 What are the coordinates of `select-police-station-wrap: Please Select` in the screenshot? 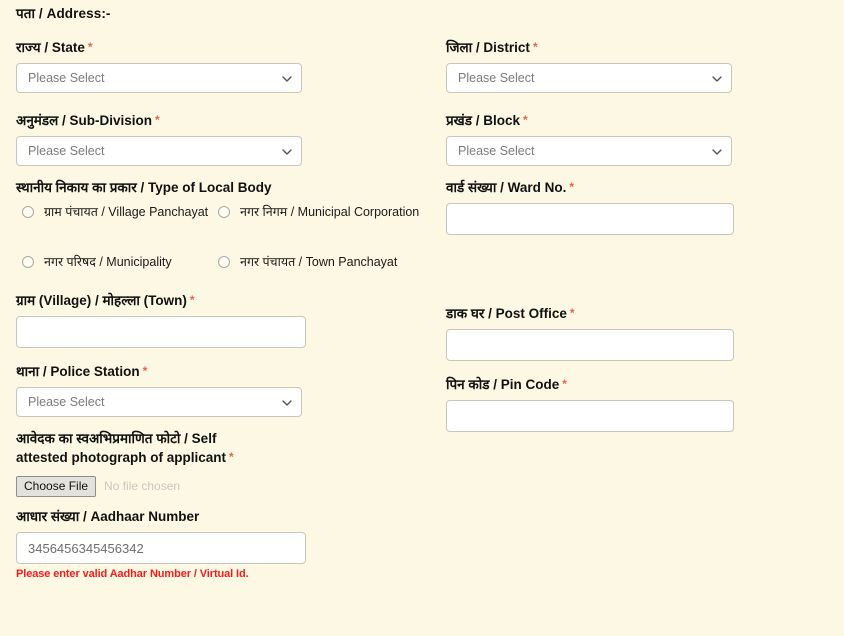 It's located at (159, 402).